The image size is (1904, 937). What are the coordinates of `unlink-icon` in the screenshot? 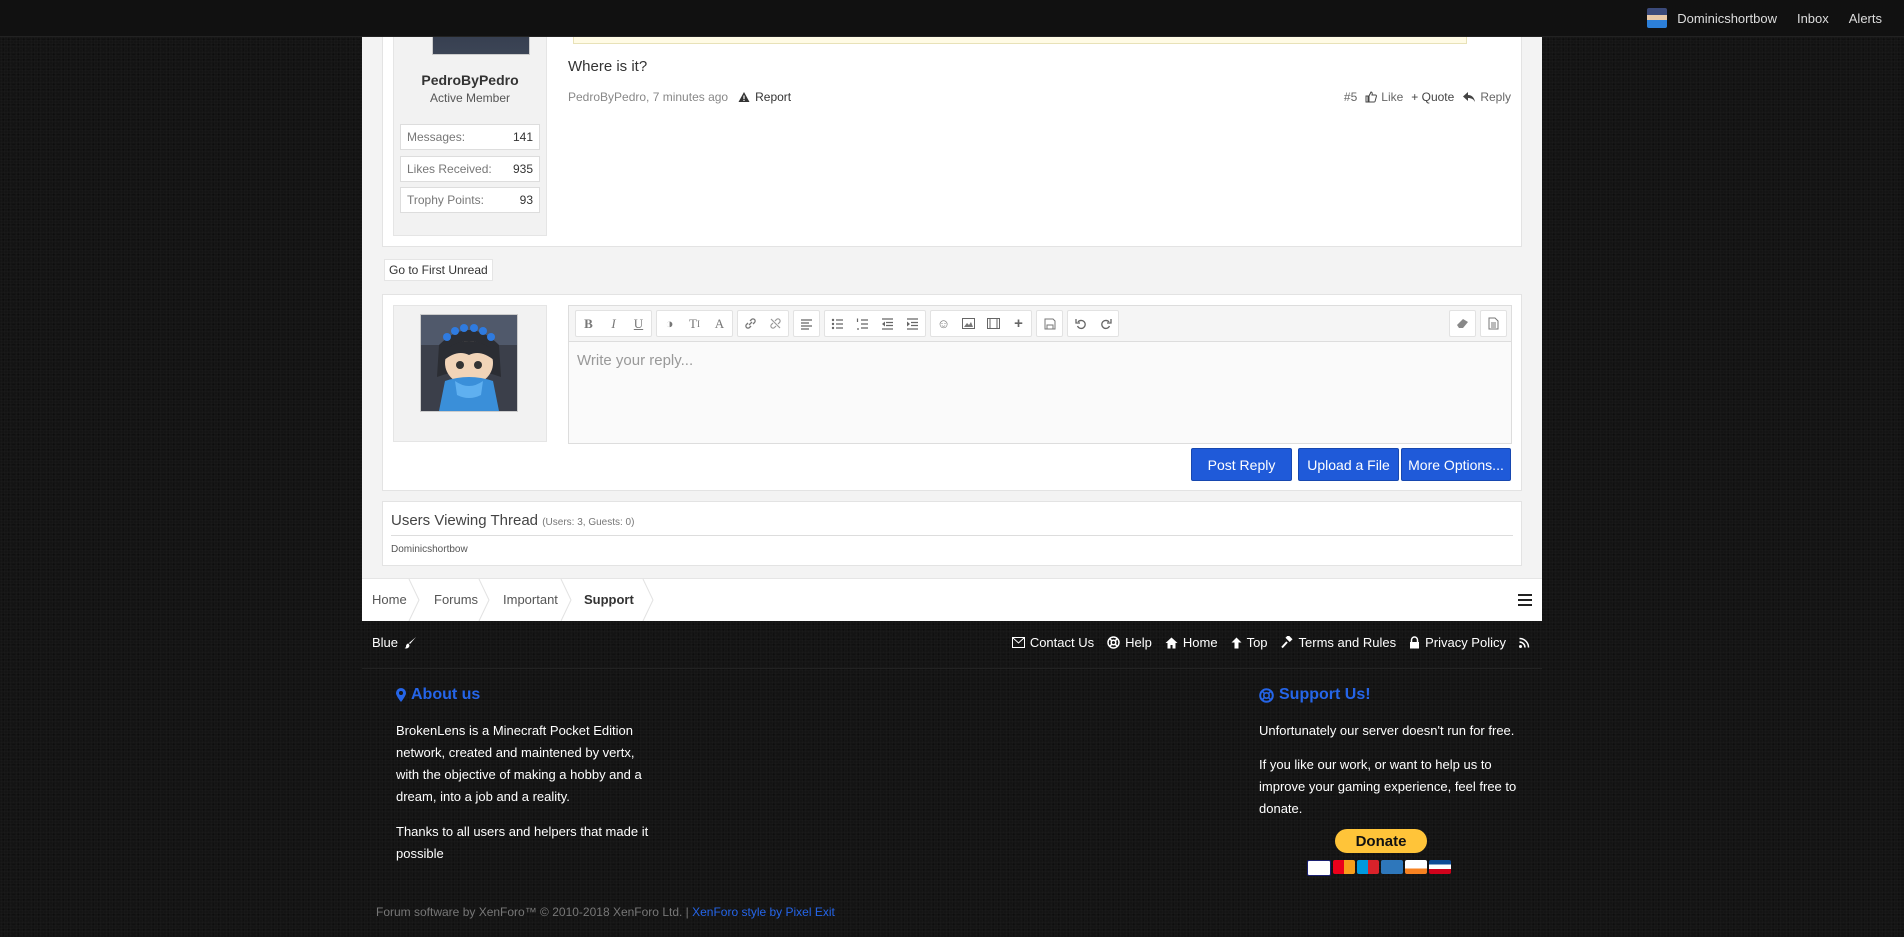 It's located at (775, 323).